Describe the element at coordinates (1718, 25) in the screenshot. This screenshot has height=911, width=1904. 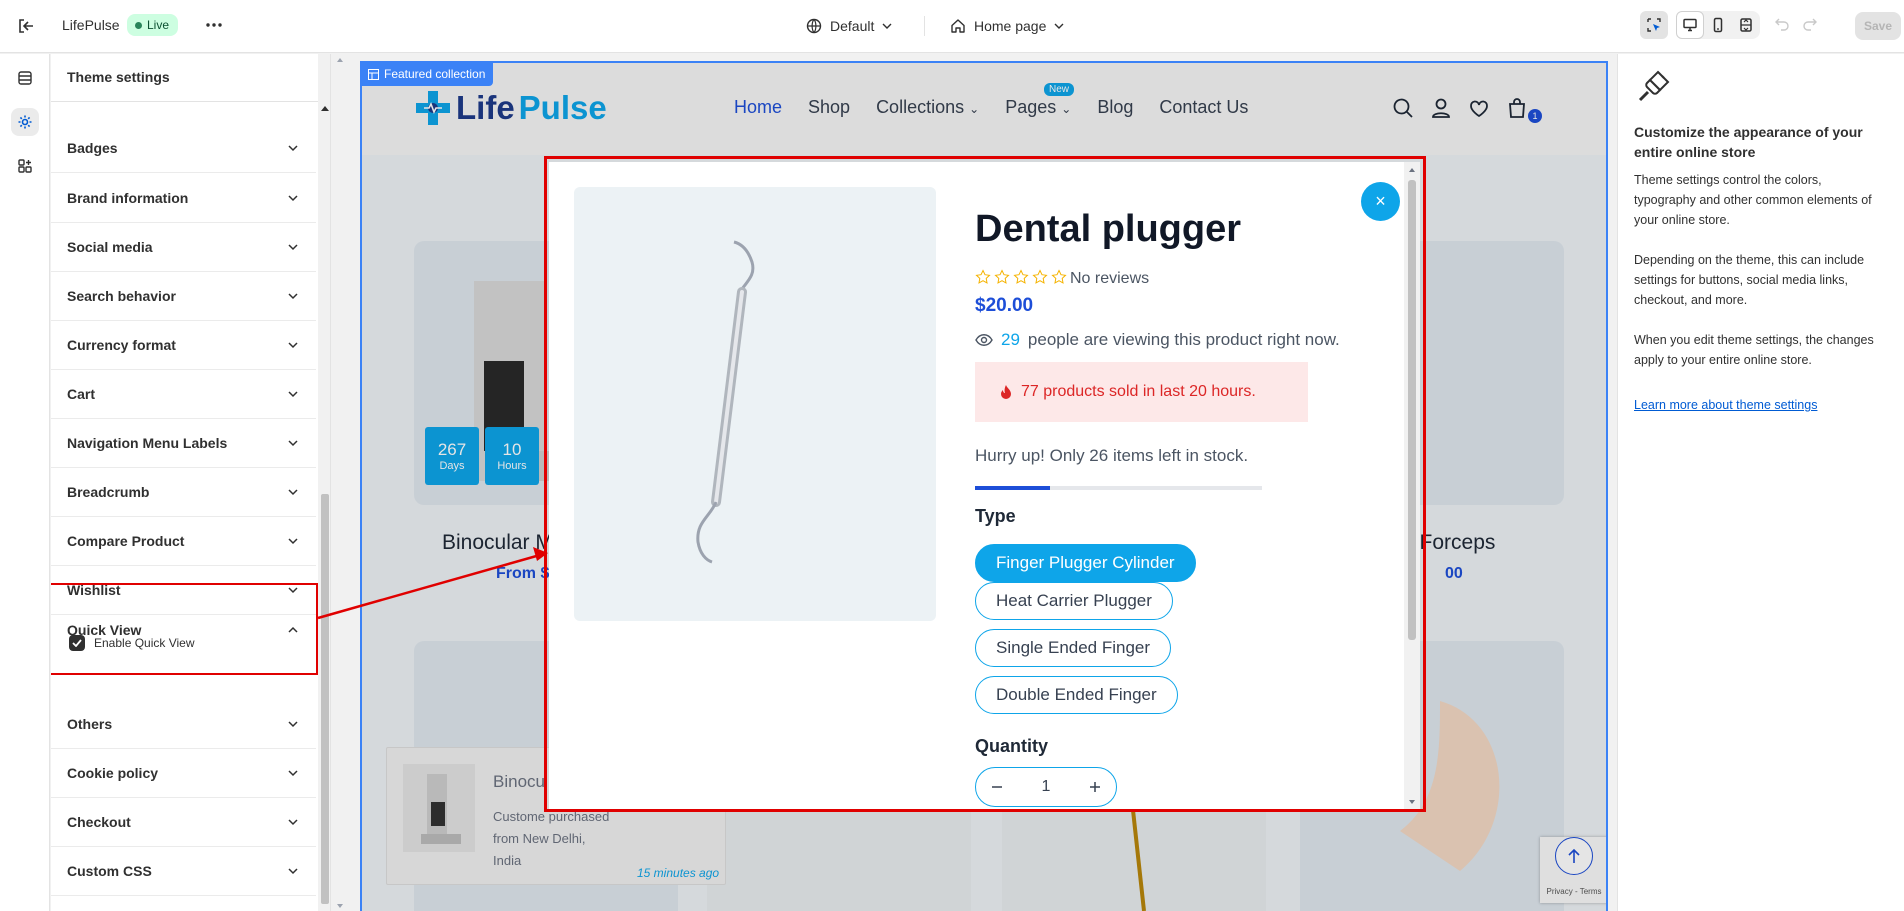
I see `mobile-view-icon` at that location.